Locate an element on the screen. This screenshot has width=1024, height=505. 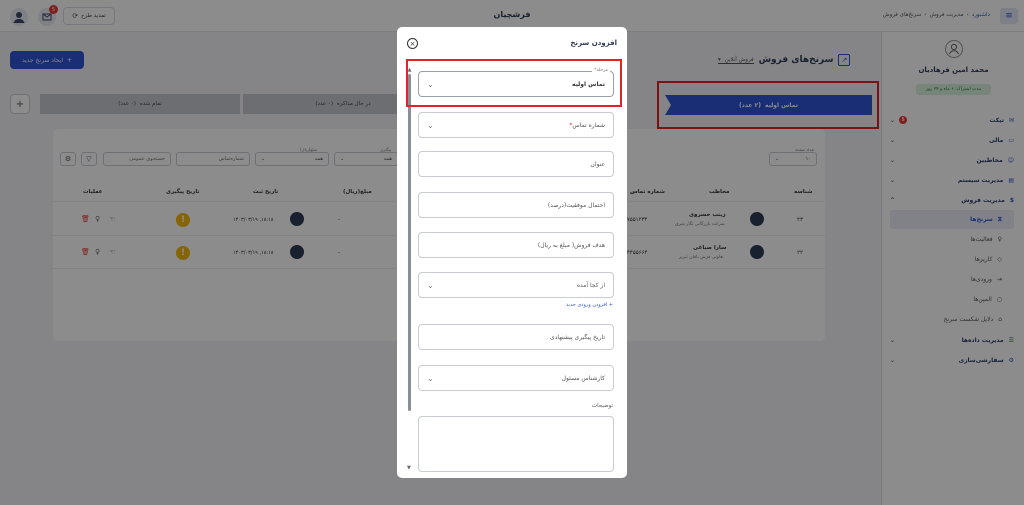
description-label: توضیحات is located at coordinates (602, 406).